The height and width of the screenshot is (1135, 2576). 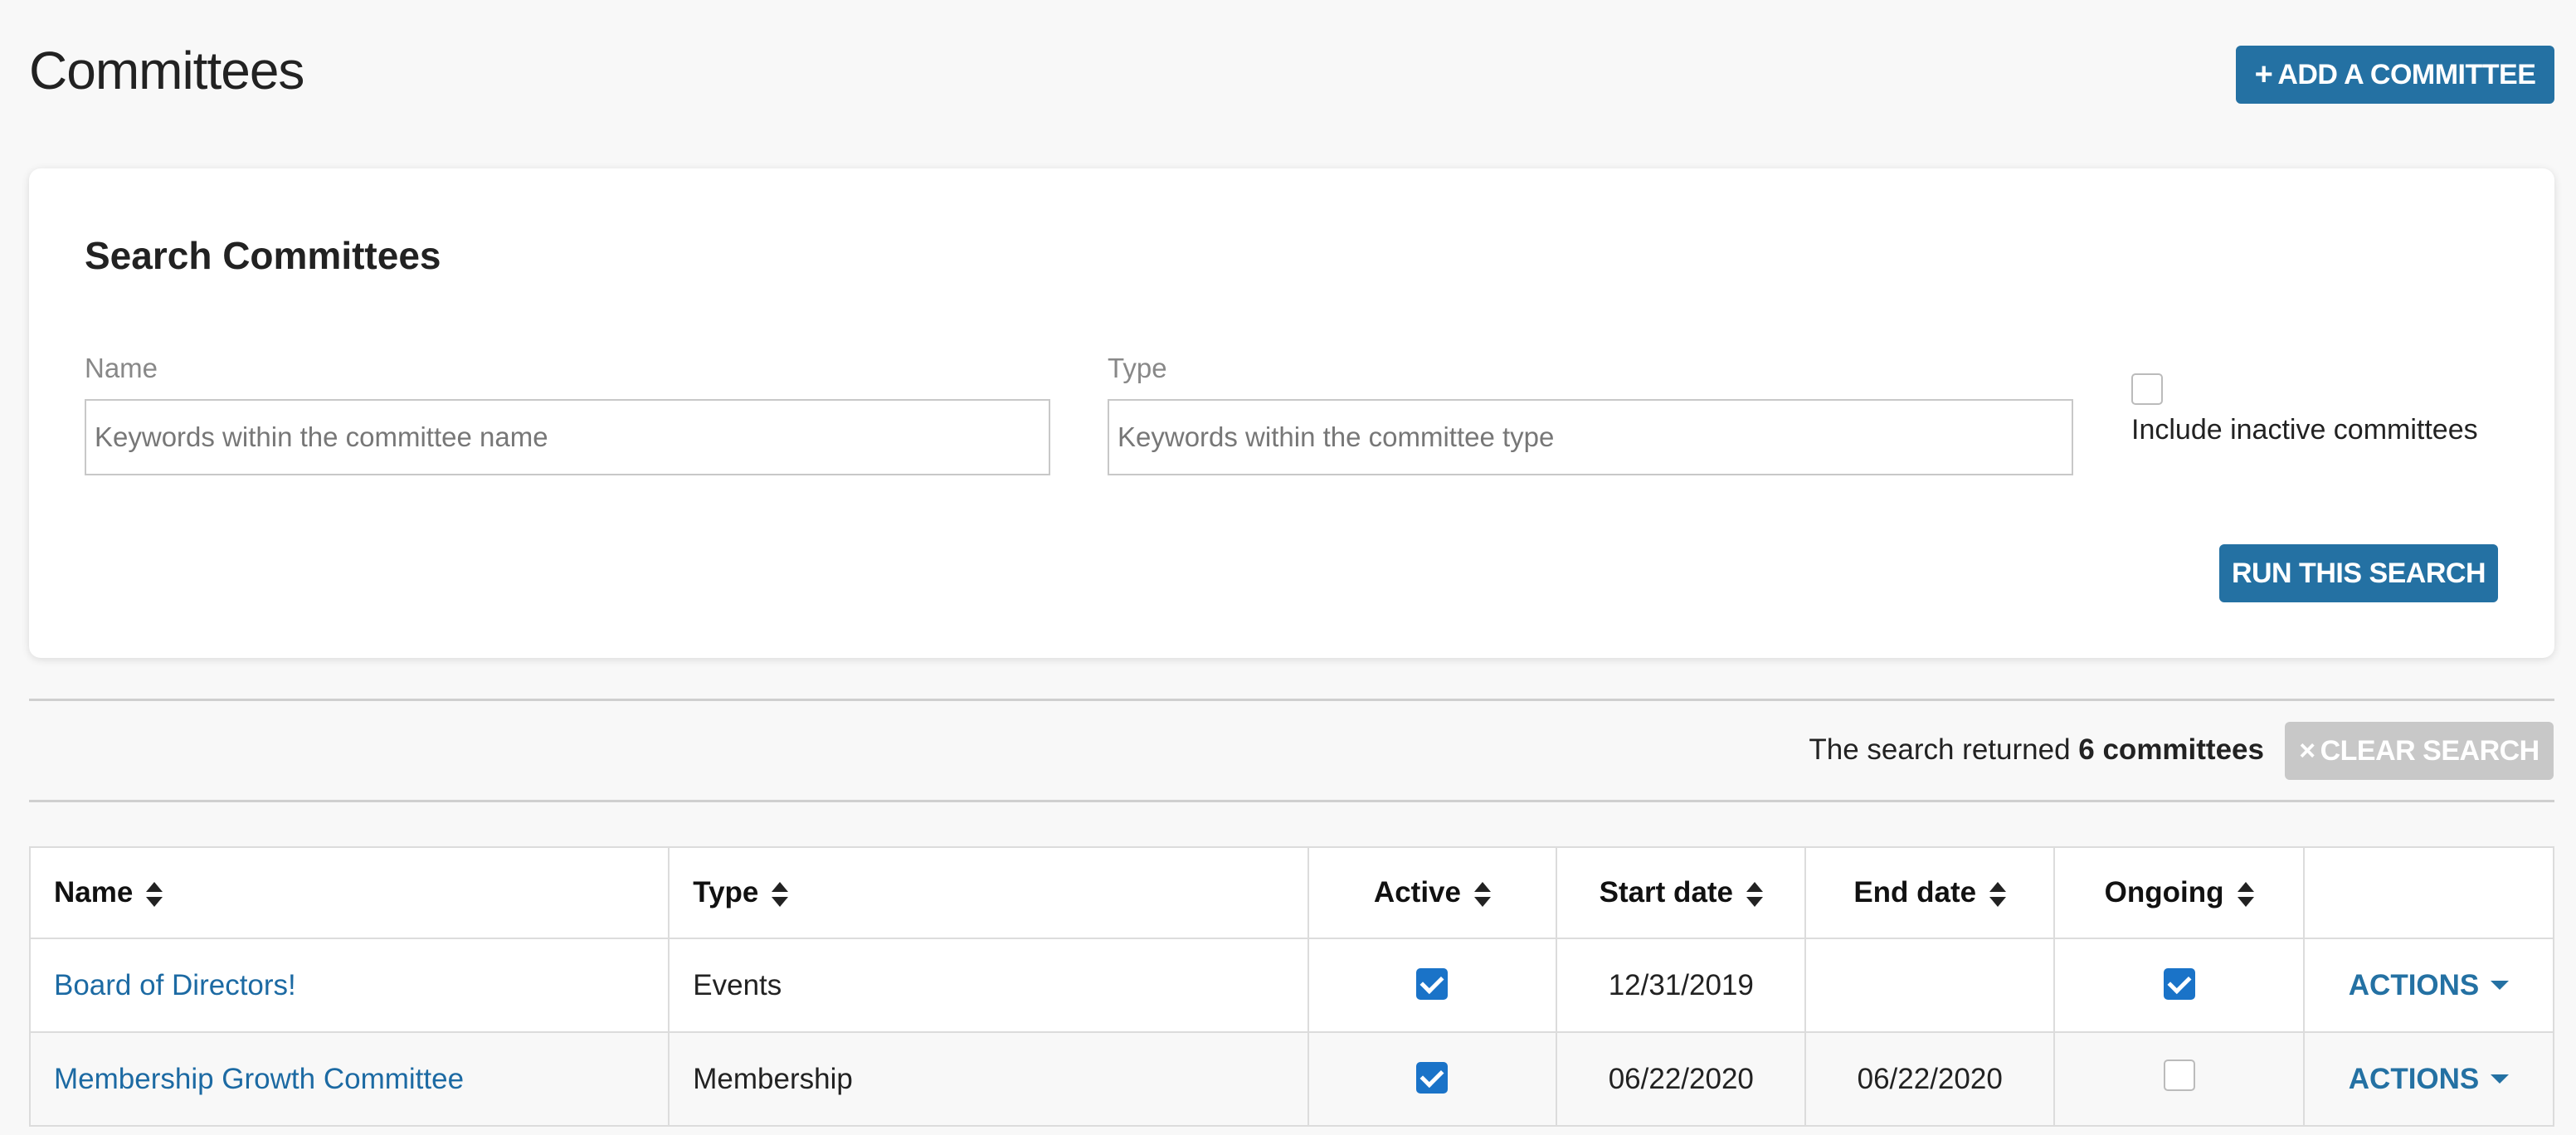 What do you see at coordinates (2179, 893) in the screenshot?
I see `column-header-ongoing: Ongoing` at bounding box center [2179, 893].